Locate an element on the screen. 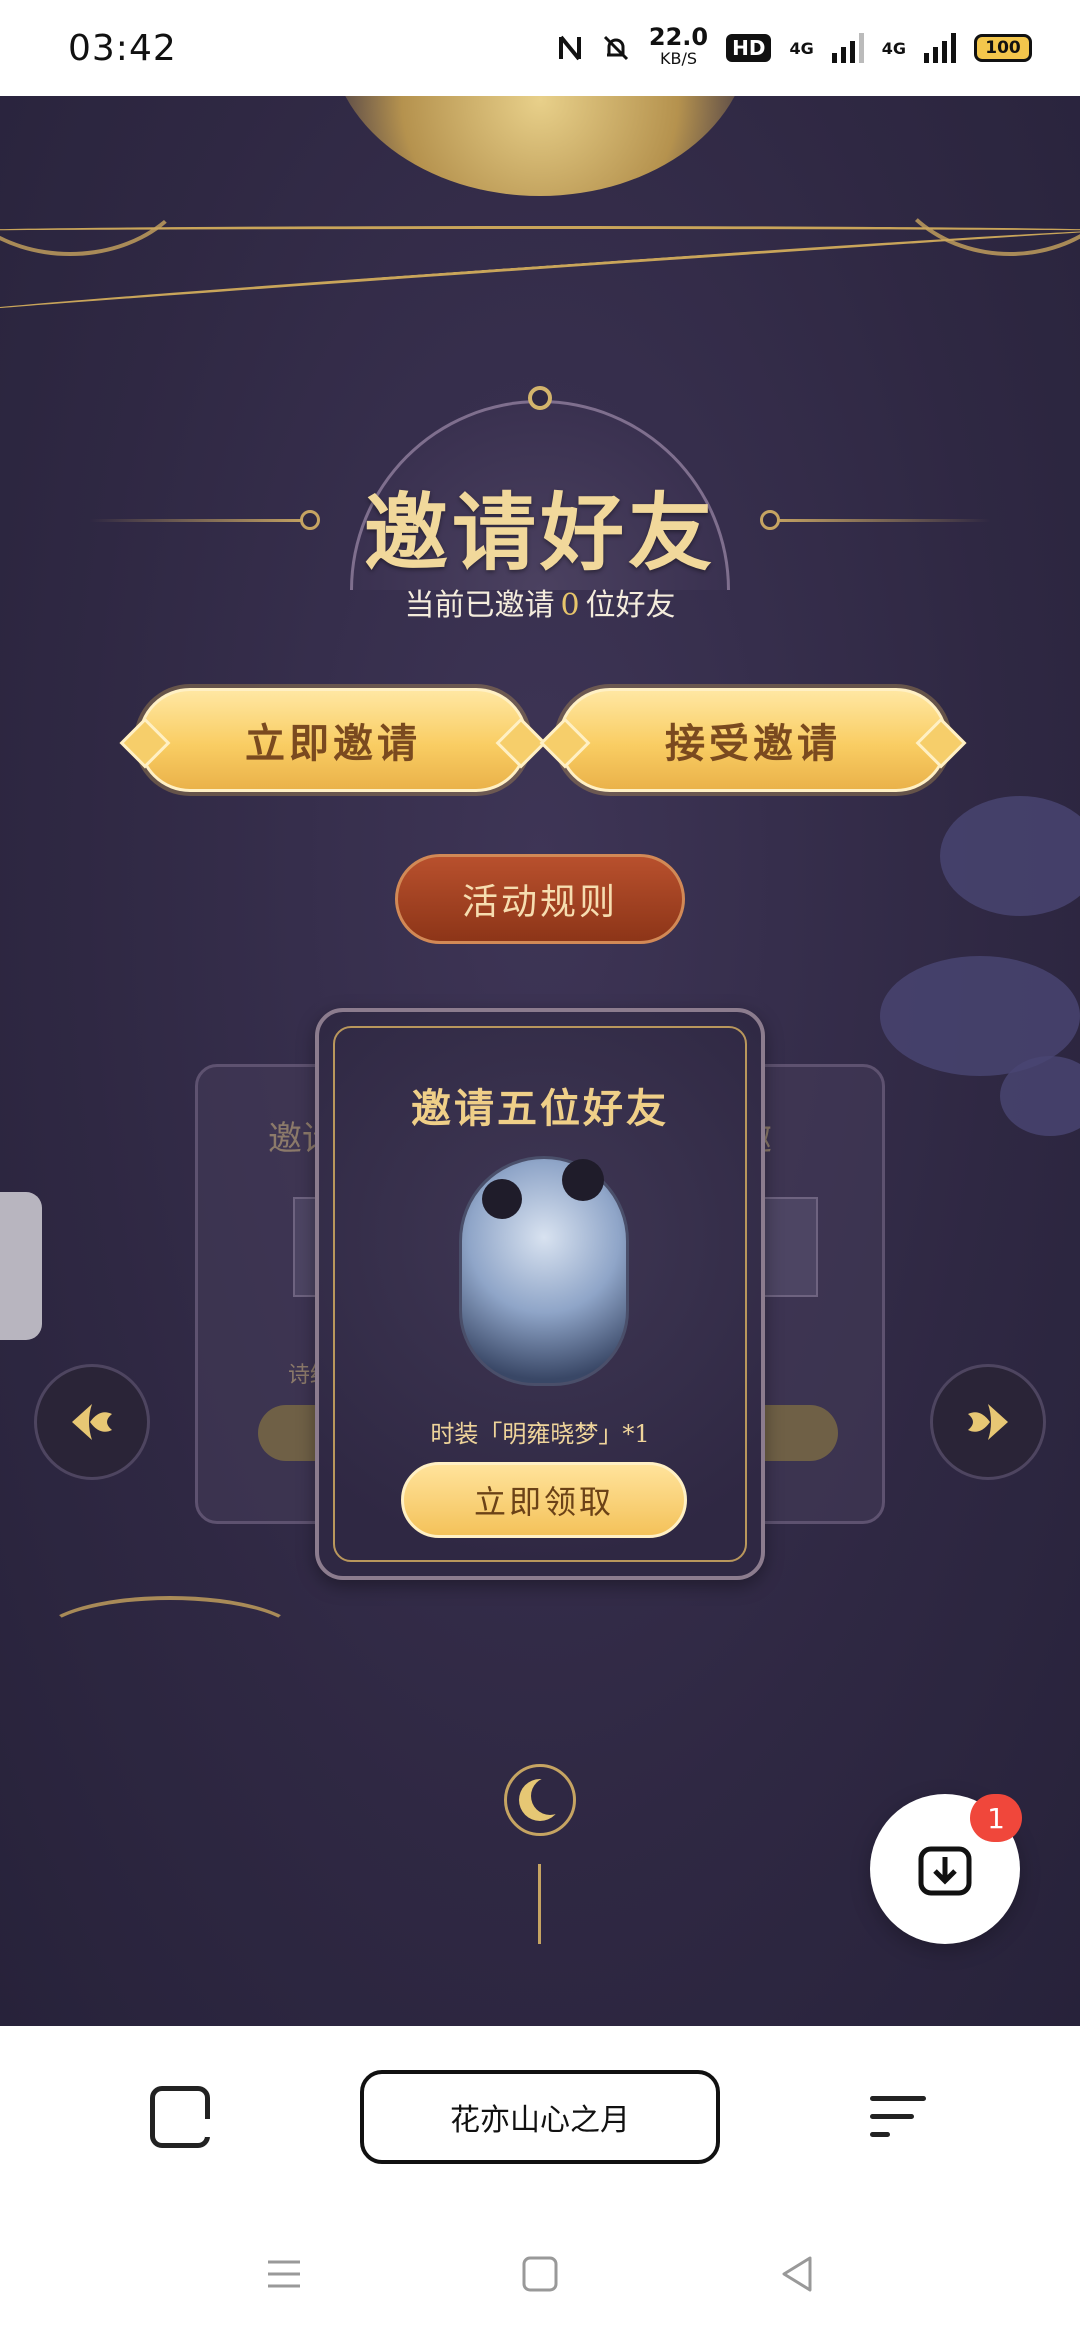  invite-now-button: 立即邀请 is located at coordinates (333, 740).